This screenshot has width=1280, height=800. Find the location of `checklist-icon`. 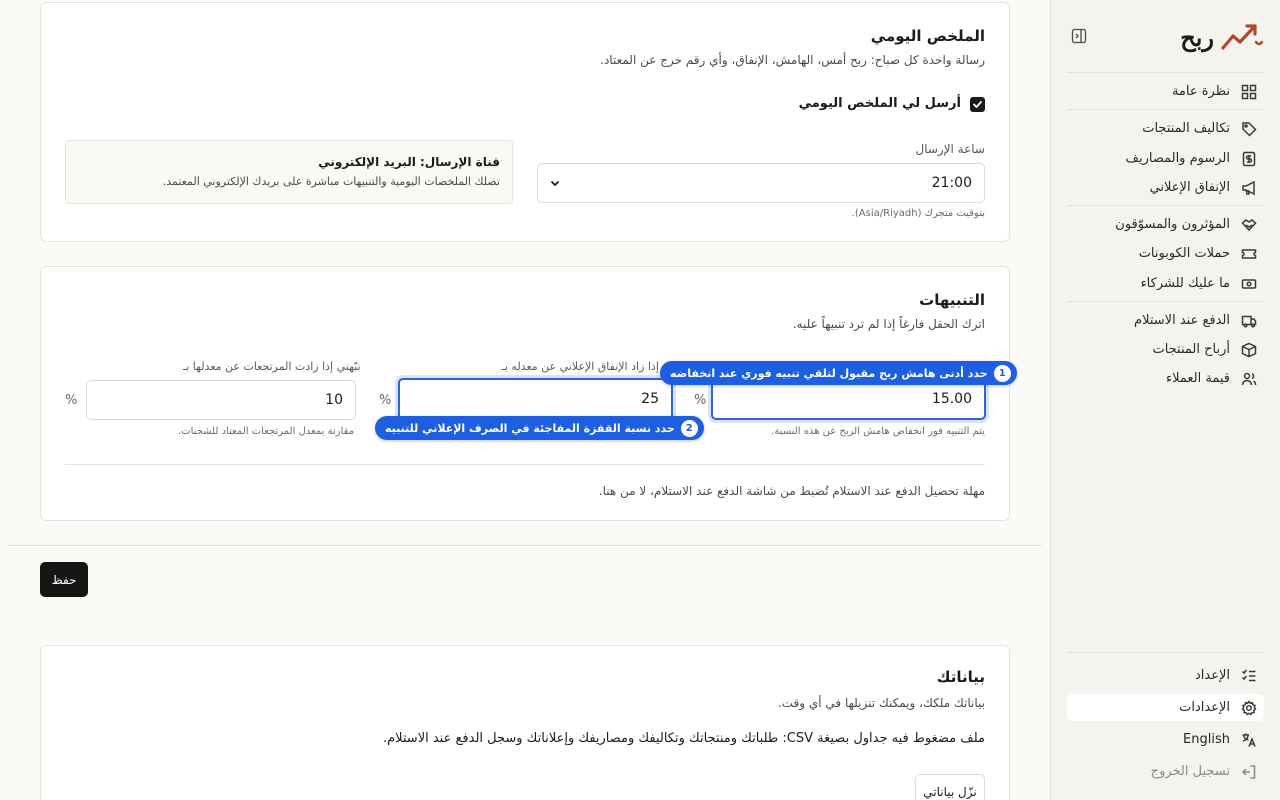

checklist-icon is located at coordinates (1249, 676).